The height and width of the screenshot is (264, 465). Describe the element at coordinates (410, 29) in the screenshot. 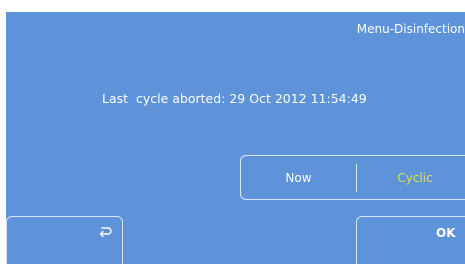

I see `page-title: Menu-Disinfection` at that location.